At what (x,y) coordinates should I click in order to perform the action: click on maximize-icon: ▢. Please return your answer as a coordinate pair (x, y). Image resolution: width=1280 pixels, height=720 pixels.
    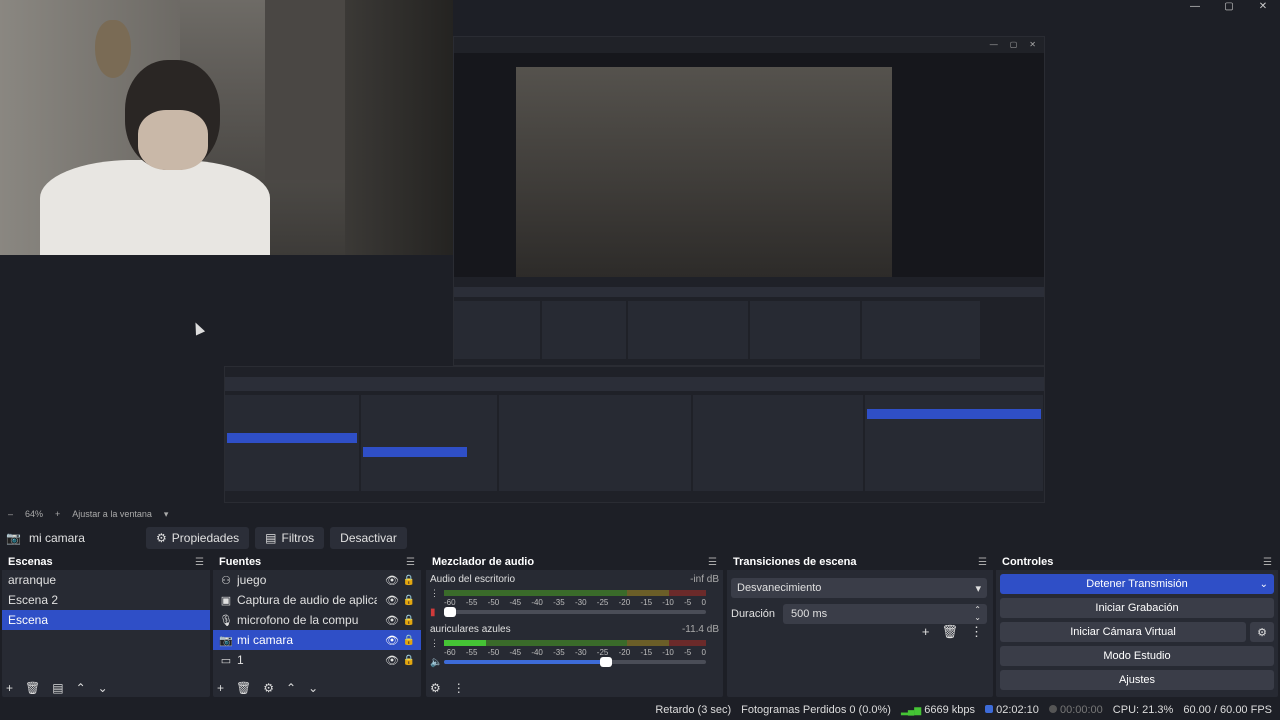
    Looking at the image, I should click on (1229, 7).